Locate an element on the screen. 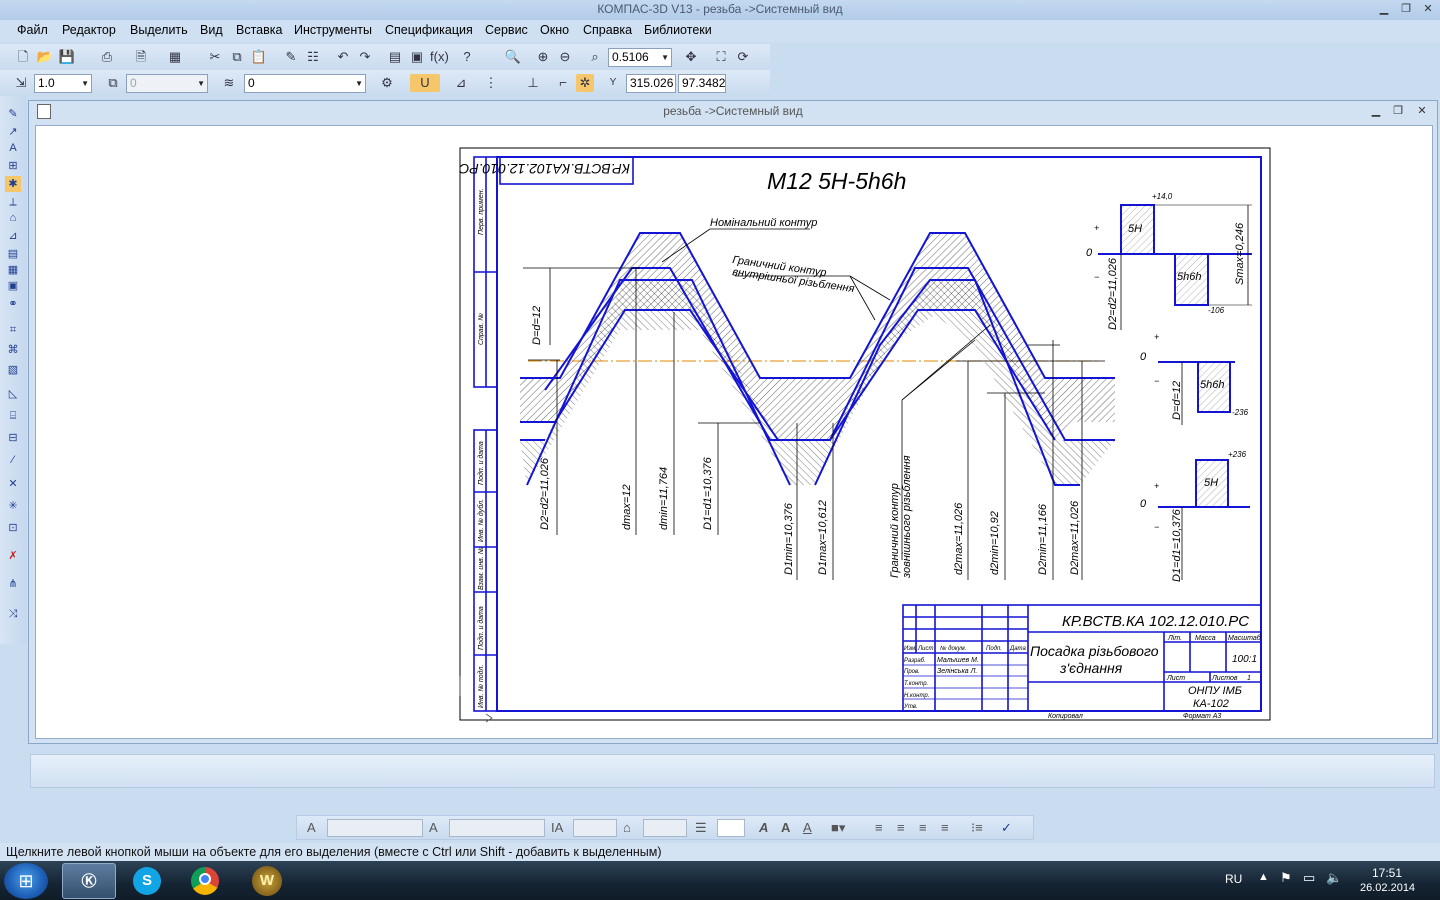 This screenshot has height=900, width=1440. stamp-list: Лист is located at coordinates (925, 649).